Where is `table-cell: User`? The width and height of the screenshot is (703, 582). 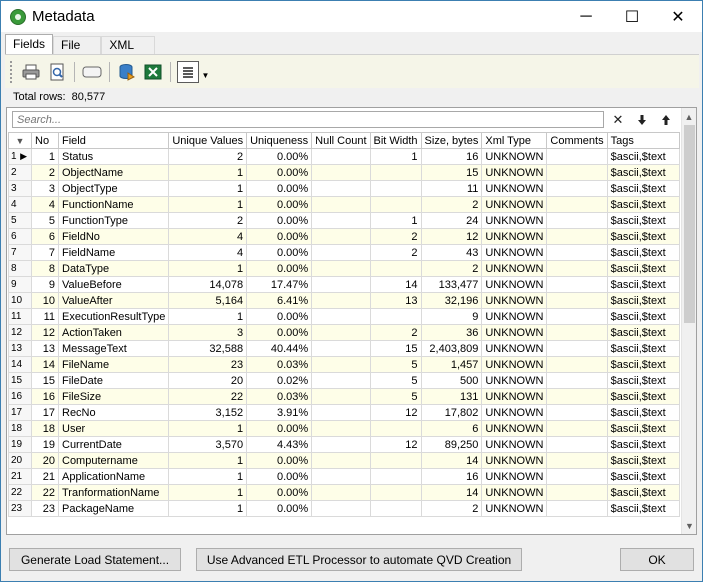
table-cell: User is located at coordinates (113, 428).